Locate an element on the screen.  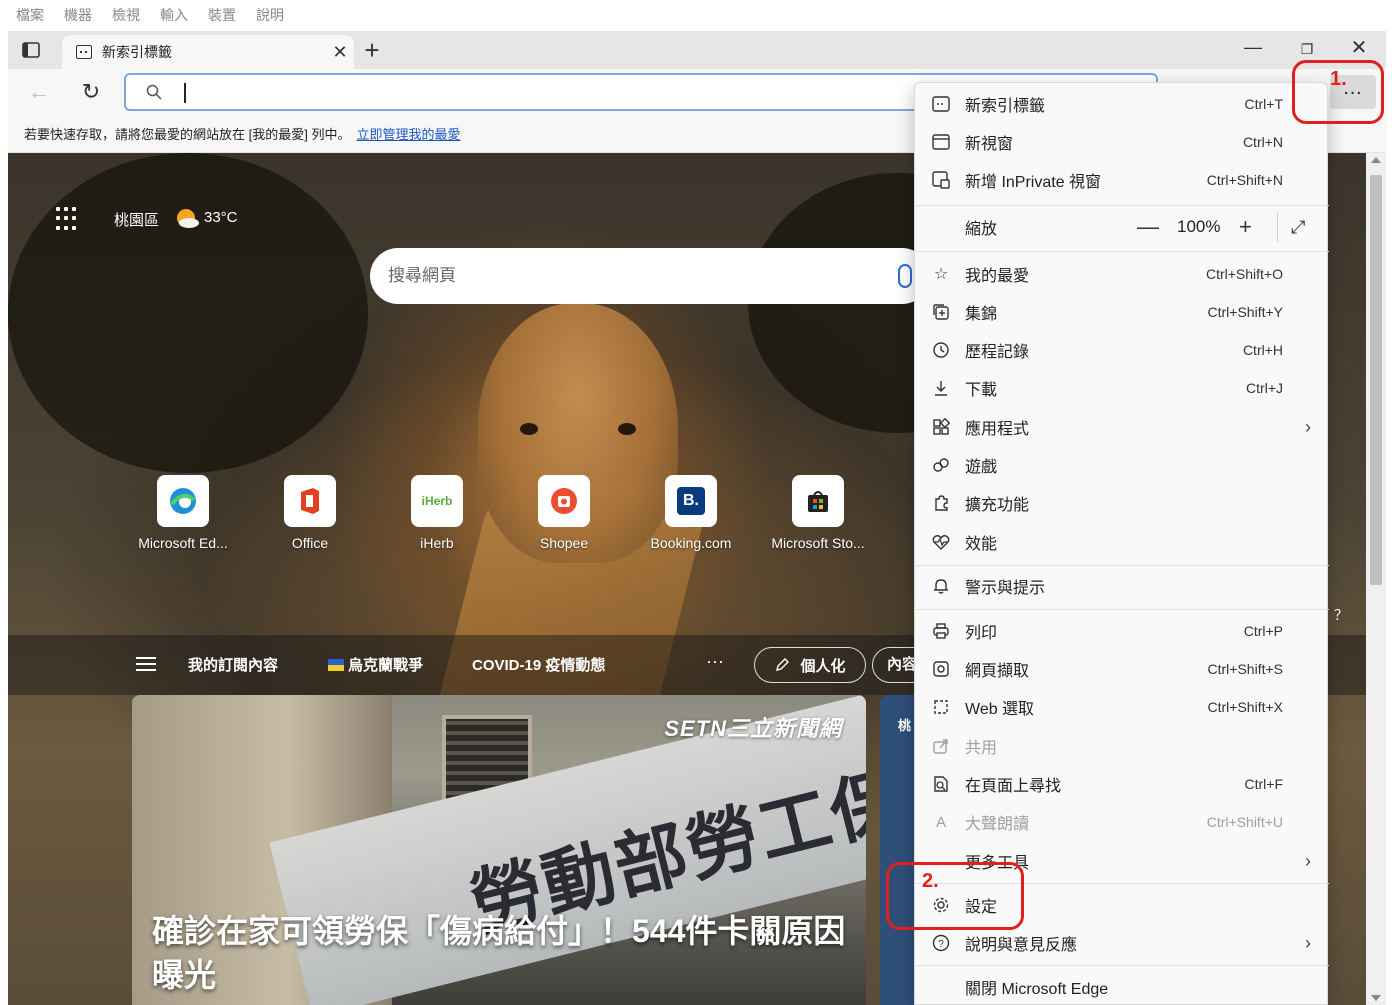
scroll-up-icon is located at coordinates (1376, 160).